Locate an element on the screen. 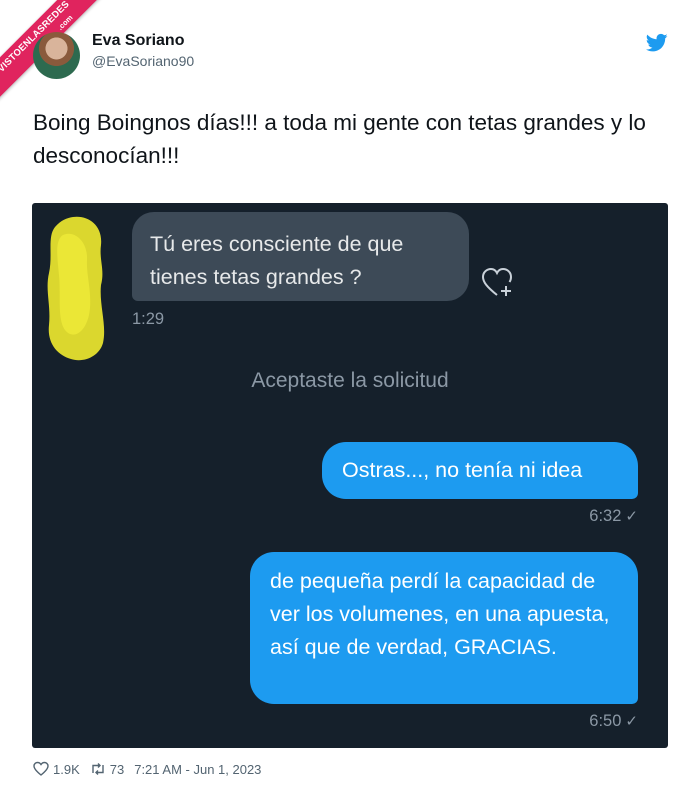 Image resolution: width=700 pixels, height=802 pixels. message-time: 6:32 is located at coordinates (605, 516).